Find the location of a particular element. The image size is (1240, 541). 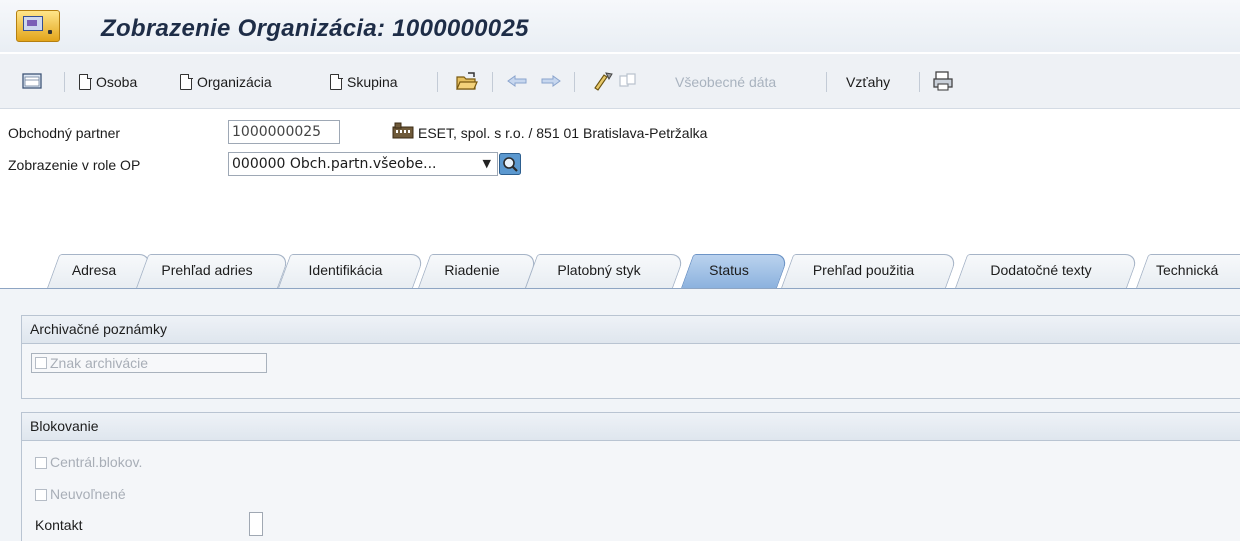

search-icon is located at coordinates (510, 164).